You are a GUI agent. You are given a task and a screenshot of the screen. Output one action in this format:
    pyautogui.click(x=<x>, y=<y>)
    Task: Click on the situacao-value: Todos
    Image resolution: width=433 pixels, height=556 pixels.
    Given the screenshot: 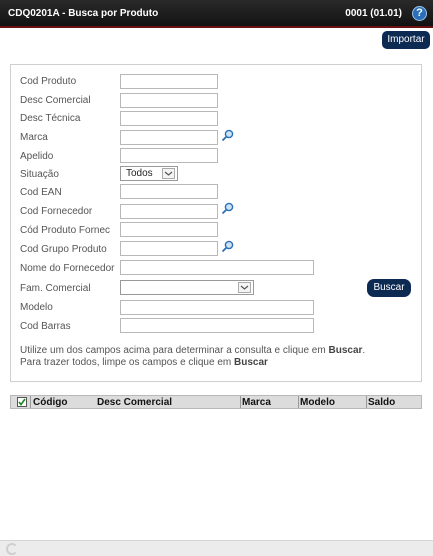 What is the action you would take?
    pyautogui.click(x=139, y=173)
    